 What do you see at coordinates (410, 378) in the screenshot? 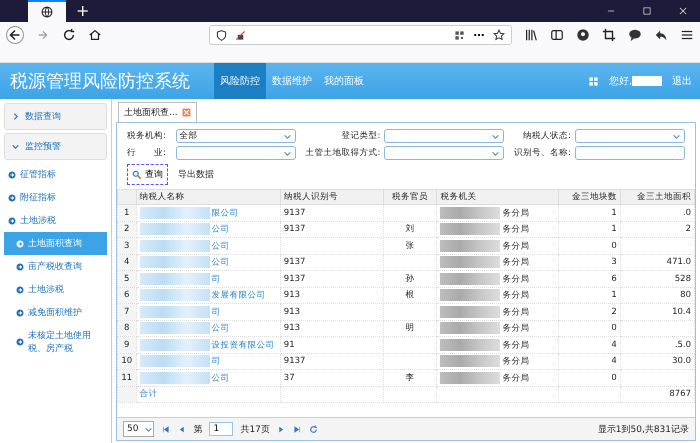
I see `table-cell: 李` at bounding box center [410, 378].